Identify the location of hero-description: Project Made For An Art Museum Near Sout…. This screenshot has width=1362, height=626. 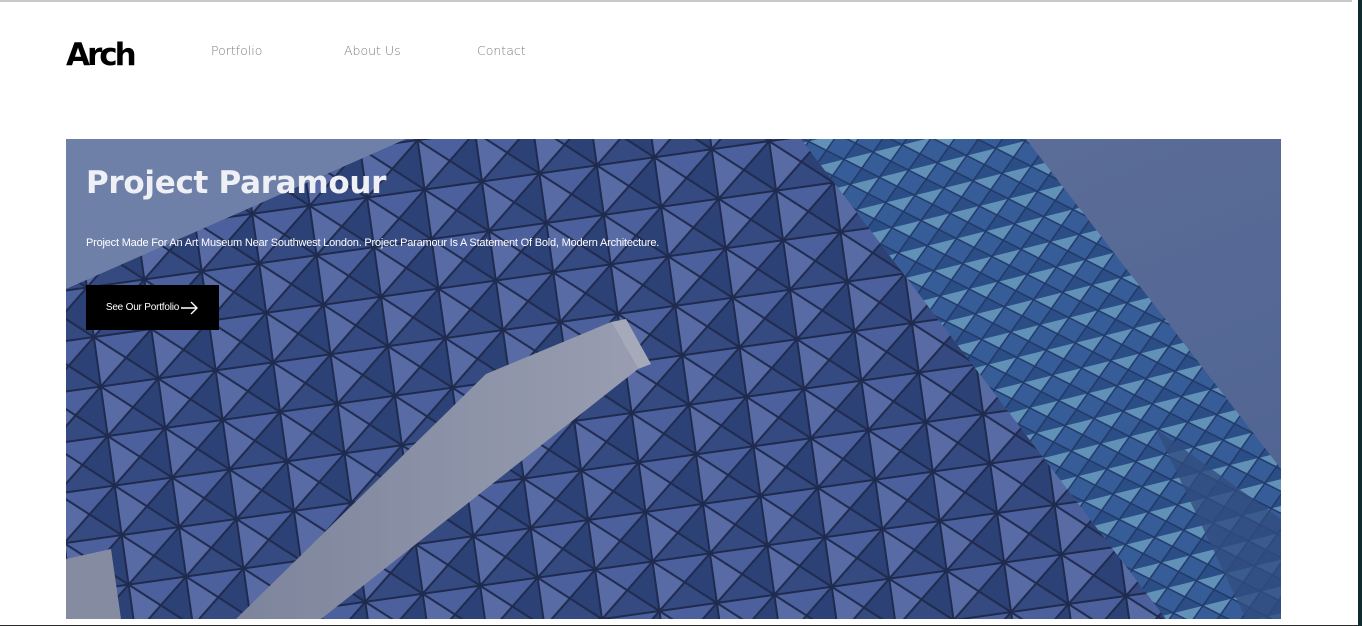
(373, 243).